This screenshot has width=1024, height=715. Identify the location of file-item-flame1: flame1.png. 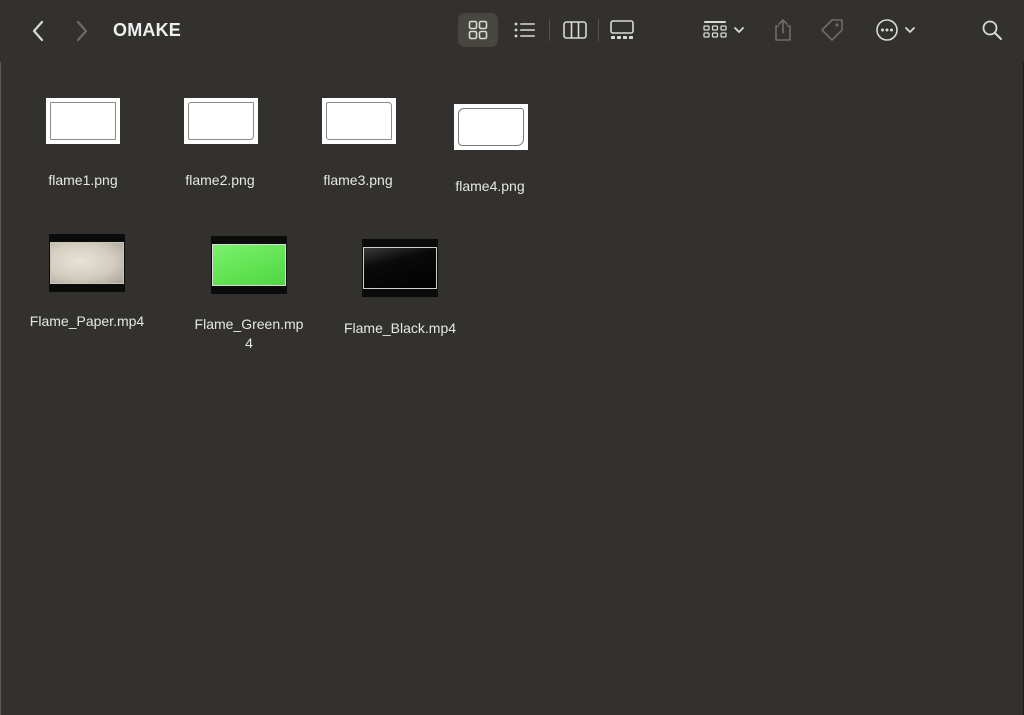
(83, 142).